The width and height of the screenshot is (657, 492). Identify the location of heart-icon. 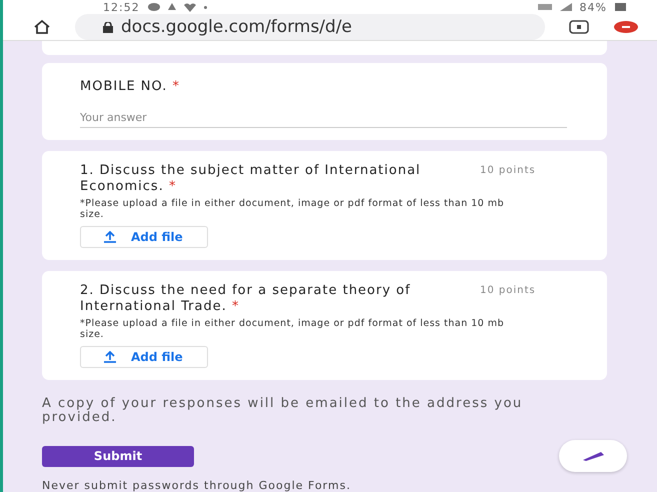
(190, 7).